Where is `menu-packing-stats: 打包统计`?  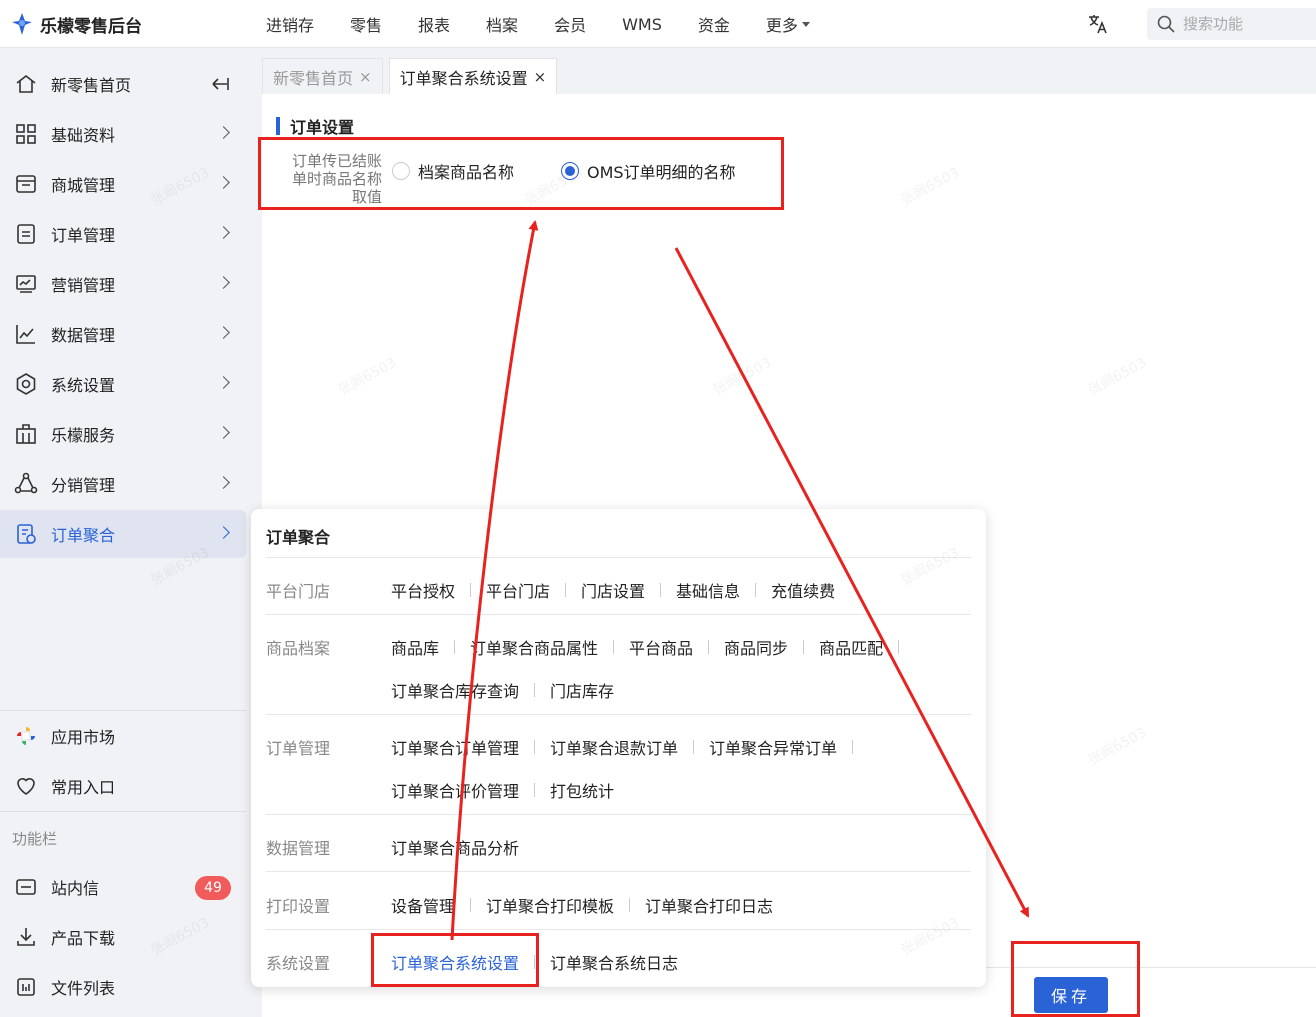
menu-packing-stats: 打包统计 is located at coordinates (582, 790).